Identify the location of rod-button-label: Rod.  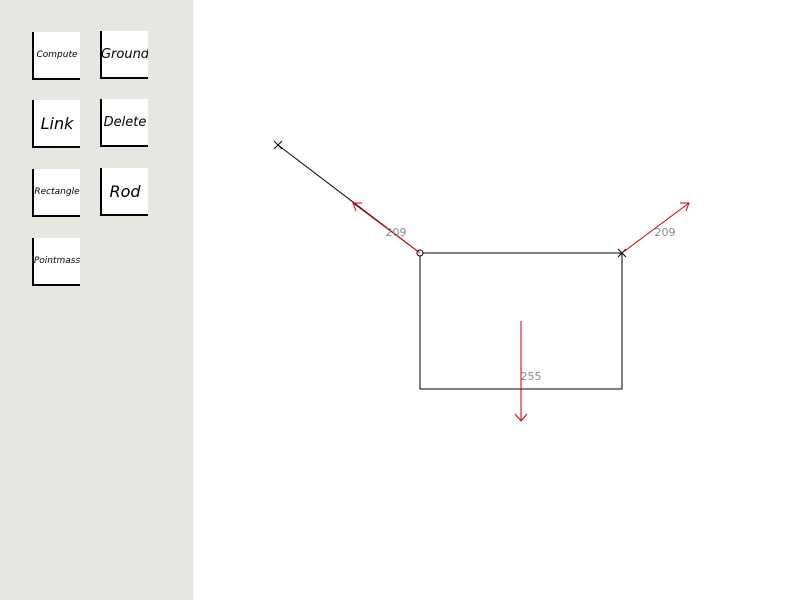
(125, 191).